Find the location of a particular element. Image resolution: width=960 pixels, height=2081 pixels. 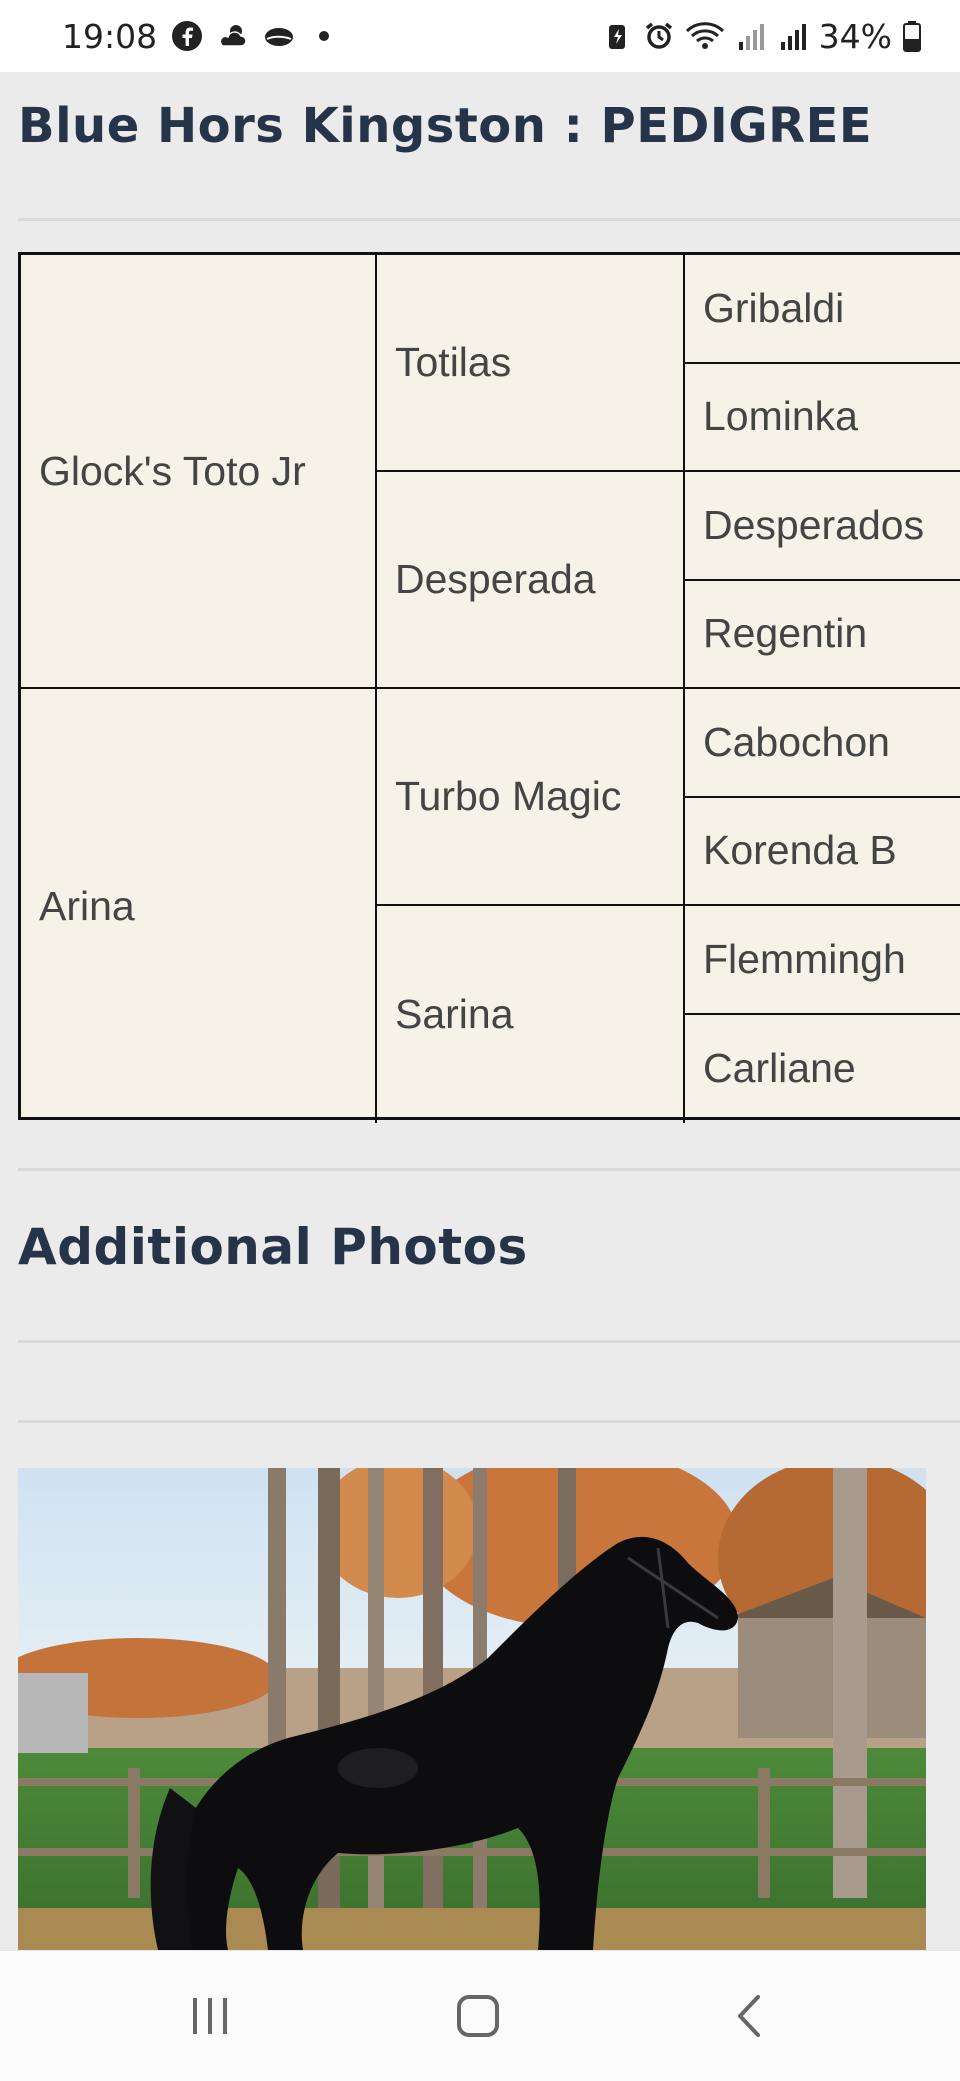

home-button is located at coordinates (478, 2016).